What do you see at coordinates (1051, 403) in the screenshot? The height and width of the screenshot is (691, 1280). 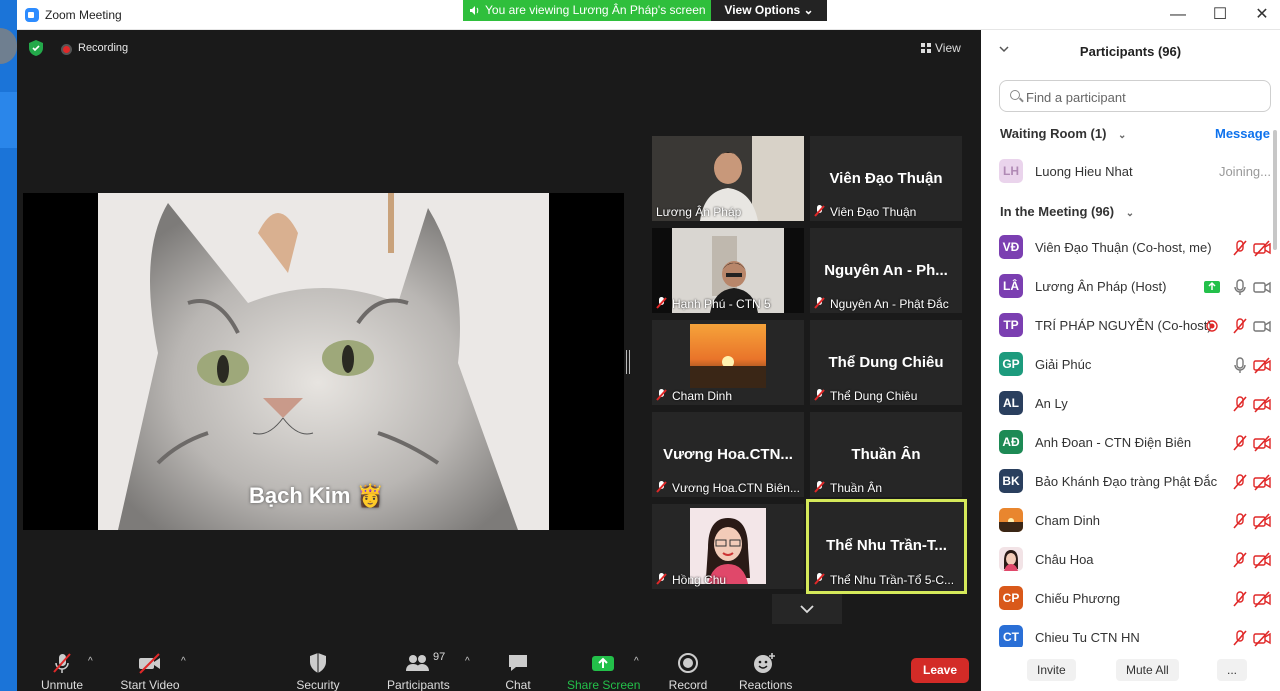 I see `participant-name: An Ly` at bounding box center [1051, 403].